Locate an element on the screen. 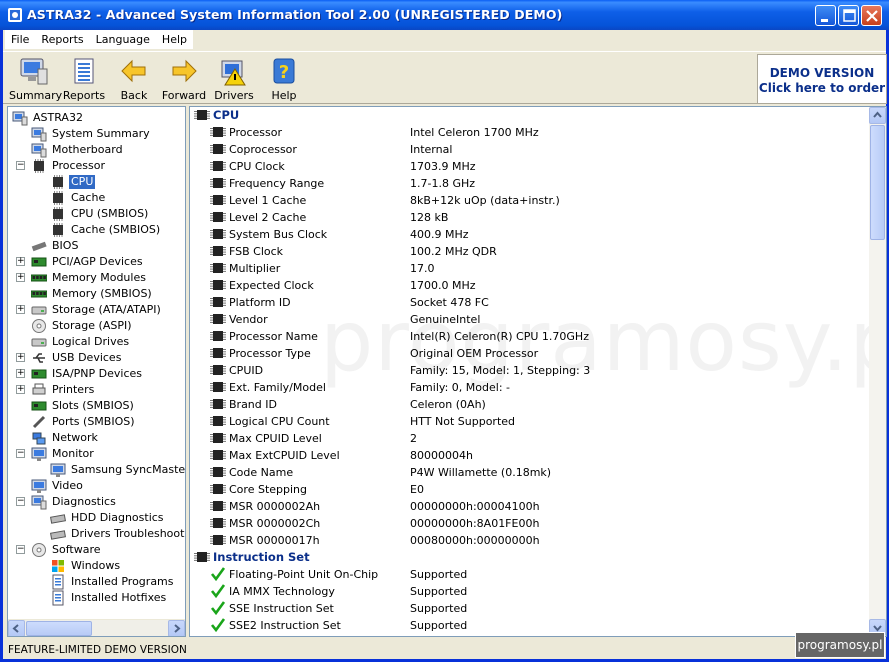 The width and height of the screenshot is (889, 662). detail-row: Coprocessor Internal is located at coordinates (535, 149).